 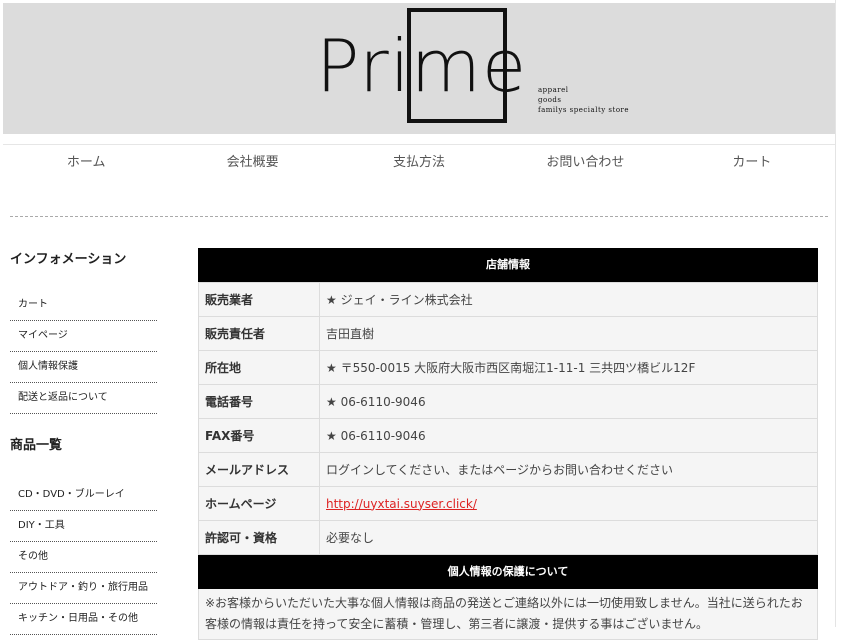 I want to click on sidebar-item-other: その他, so click(x=83, y=557).